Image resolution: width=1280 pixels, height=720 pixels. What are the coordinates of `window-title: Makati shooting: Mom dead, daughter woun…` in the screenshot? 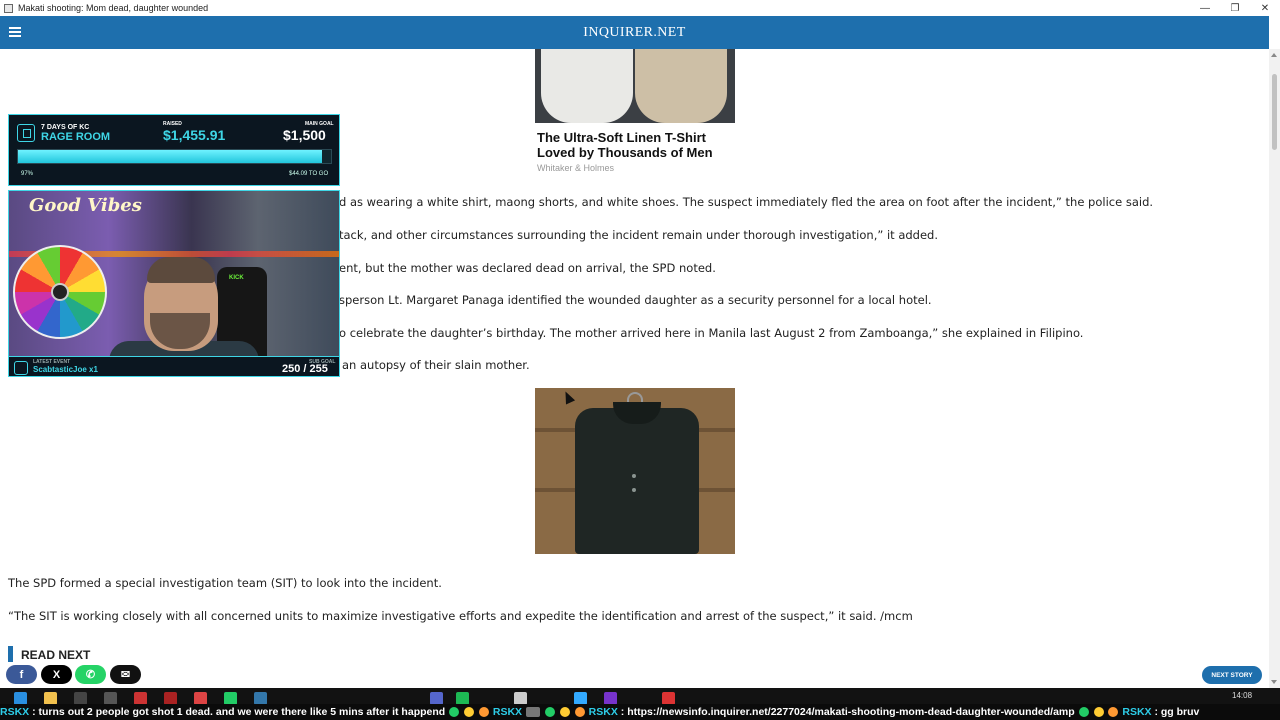 It's located at (113, 8).